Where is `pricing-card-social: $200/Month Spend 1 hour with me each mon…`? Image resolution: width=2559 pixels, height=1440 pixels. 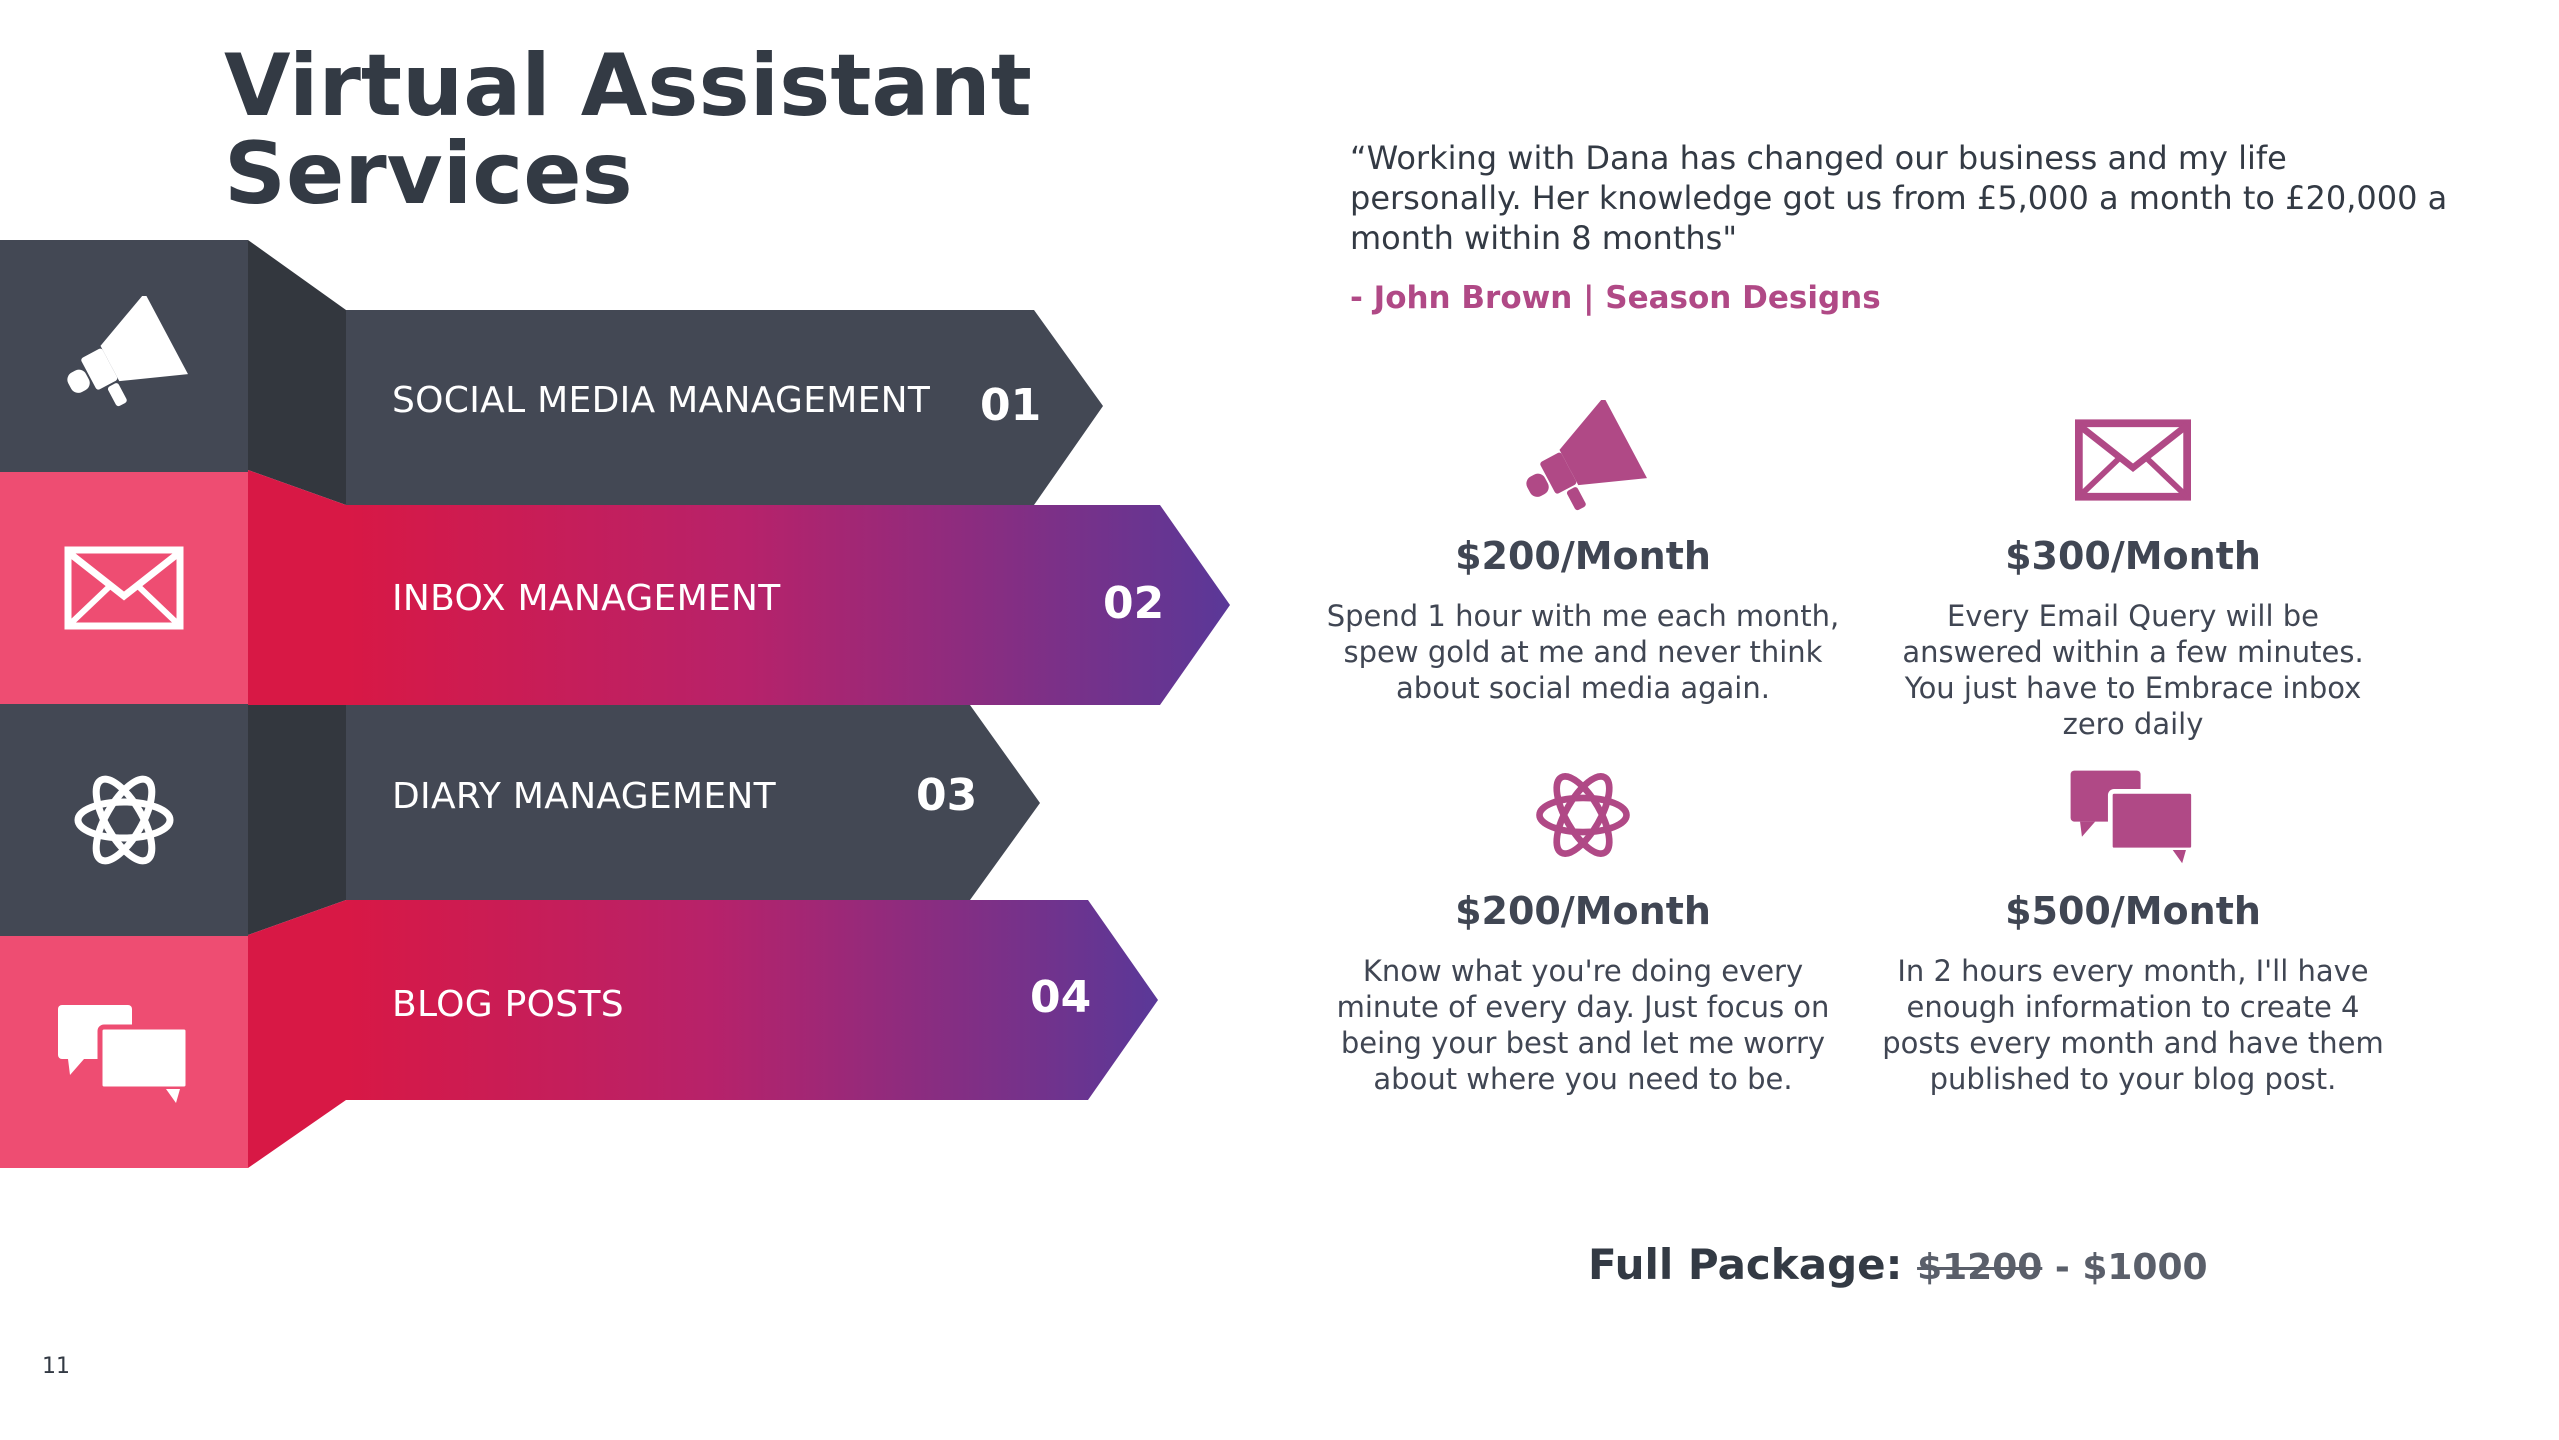 pricing-card-social: $200/Month Spend 1 hour with me each mon… is located at coordinates (1583, 553).